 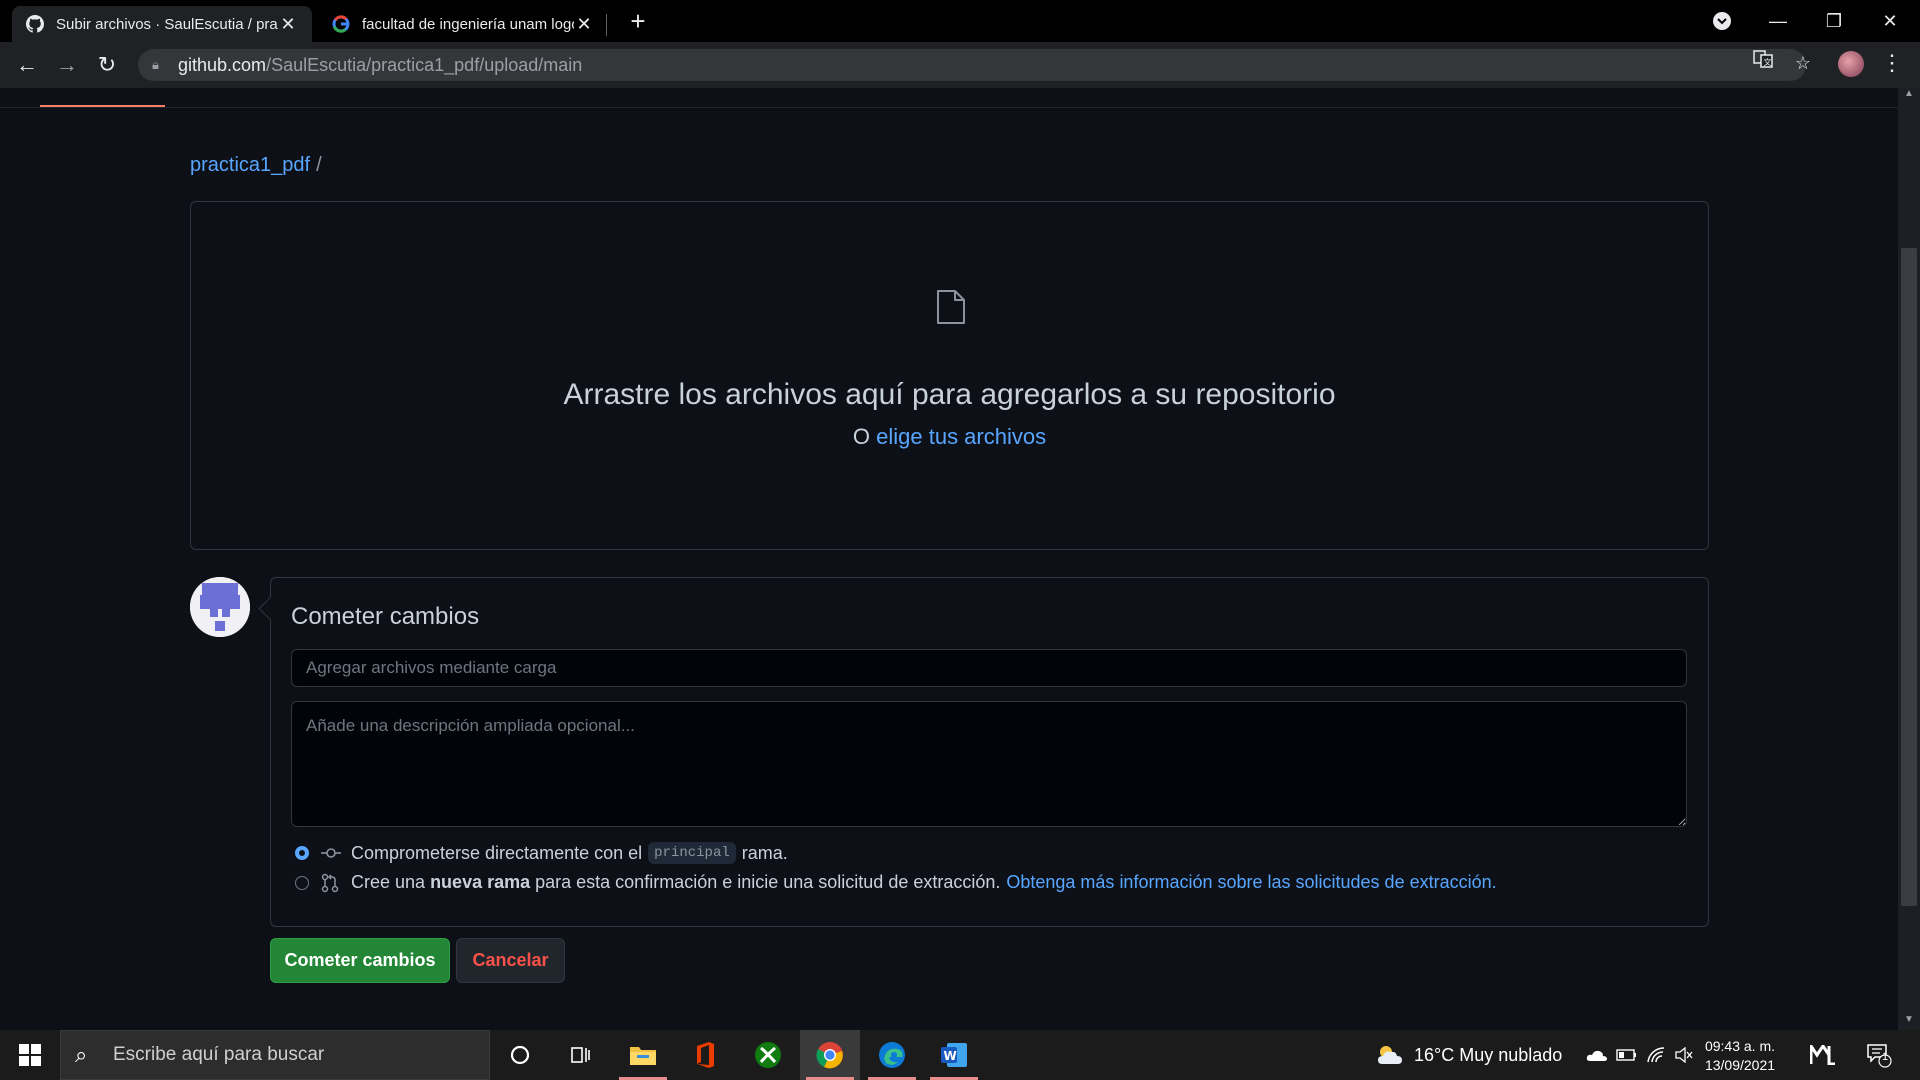 What do you see at coordinates (949, 107) in the screenshot?
I see `repo-nav-divider` at bounding box center [949, 107].